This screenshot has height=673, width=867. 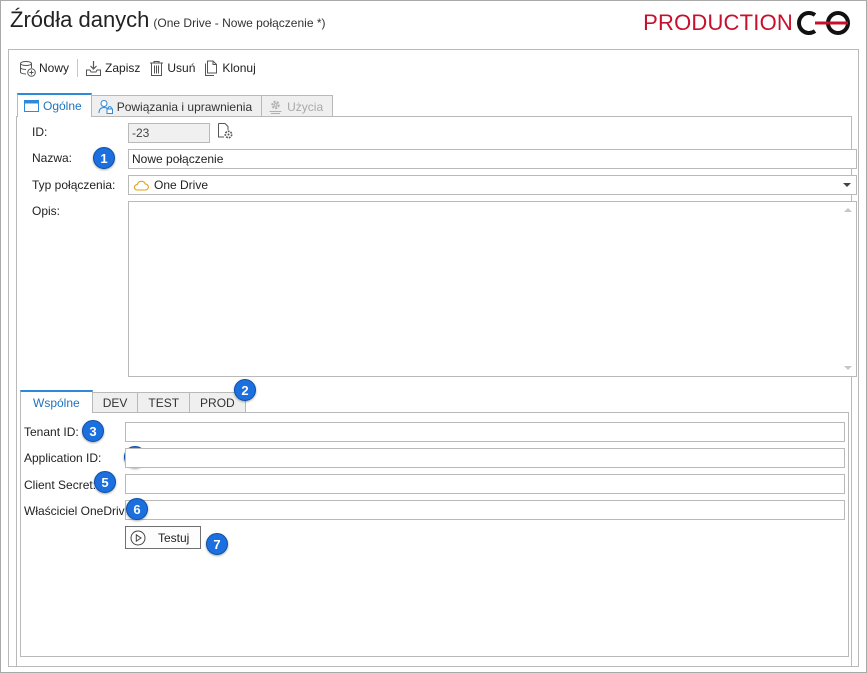 I want to click on save-button-label: Zapisz, so click(x=123, y=68).